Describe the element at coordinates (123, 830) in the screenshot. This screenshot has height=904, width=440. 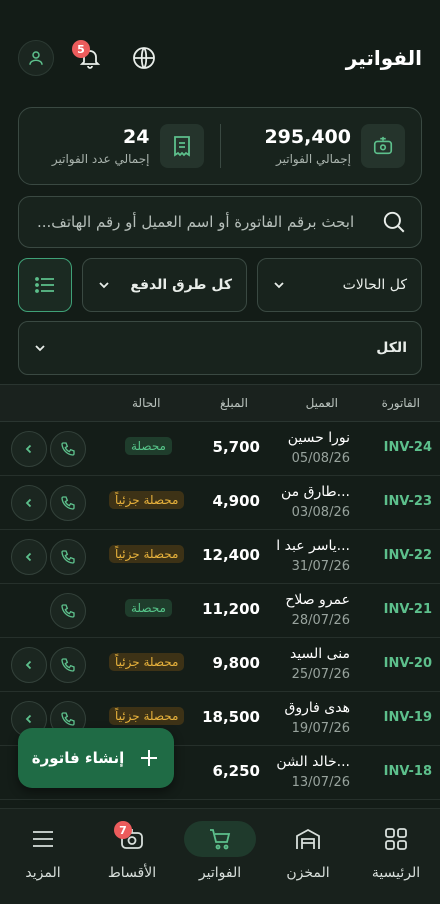
I see `installments-badge: 7` at that location.